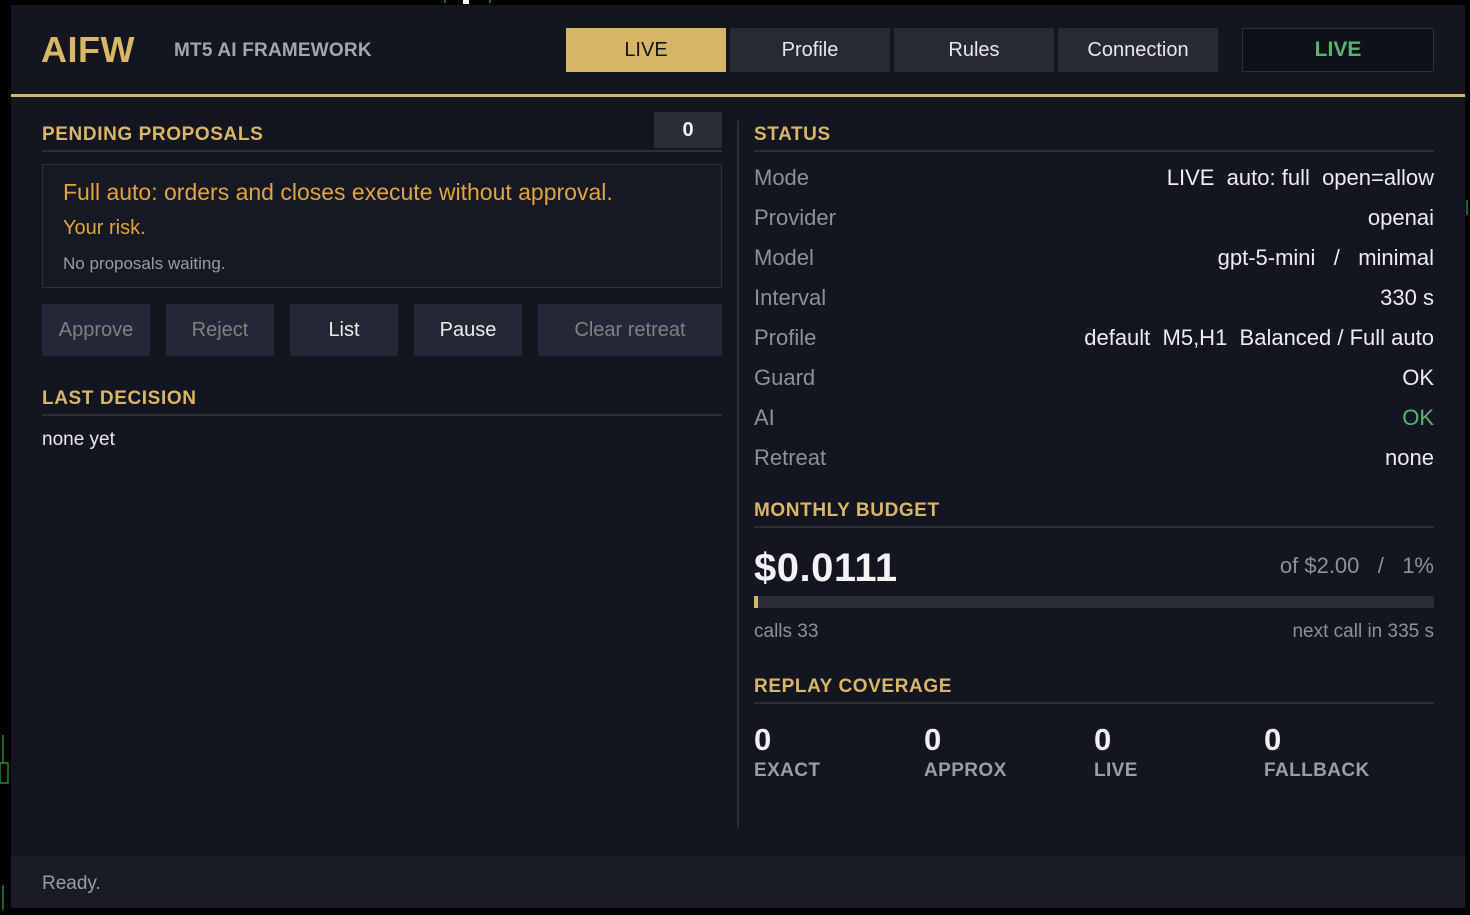 The width and height of the screenshot is (1470, 915). Describe the element at coordinates (153, 134) in the screenshot. I see `pending-proposals-title: PENDING PROPOSALS` at that location.